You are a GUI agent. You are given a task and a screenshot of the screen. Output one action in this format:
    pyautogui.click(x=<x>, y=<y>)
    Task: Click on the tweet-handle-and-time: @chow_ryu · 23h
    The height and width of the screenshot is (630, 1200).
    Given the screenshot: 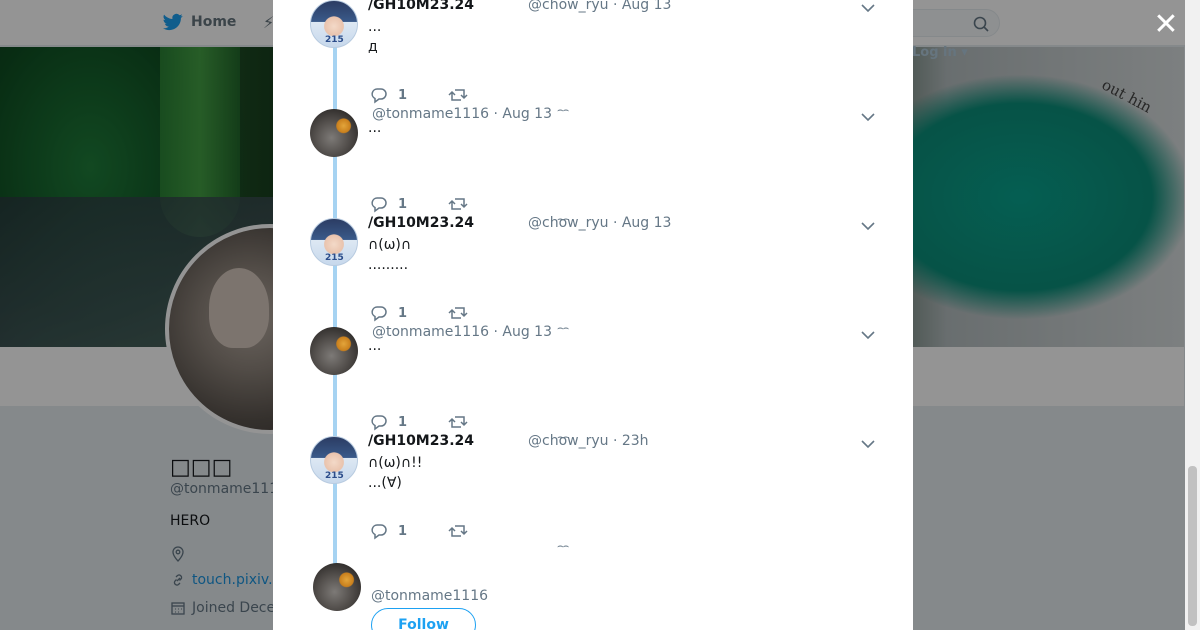 What is the action you would take?
    pyautogui.click(x=588, y=441)
    